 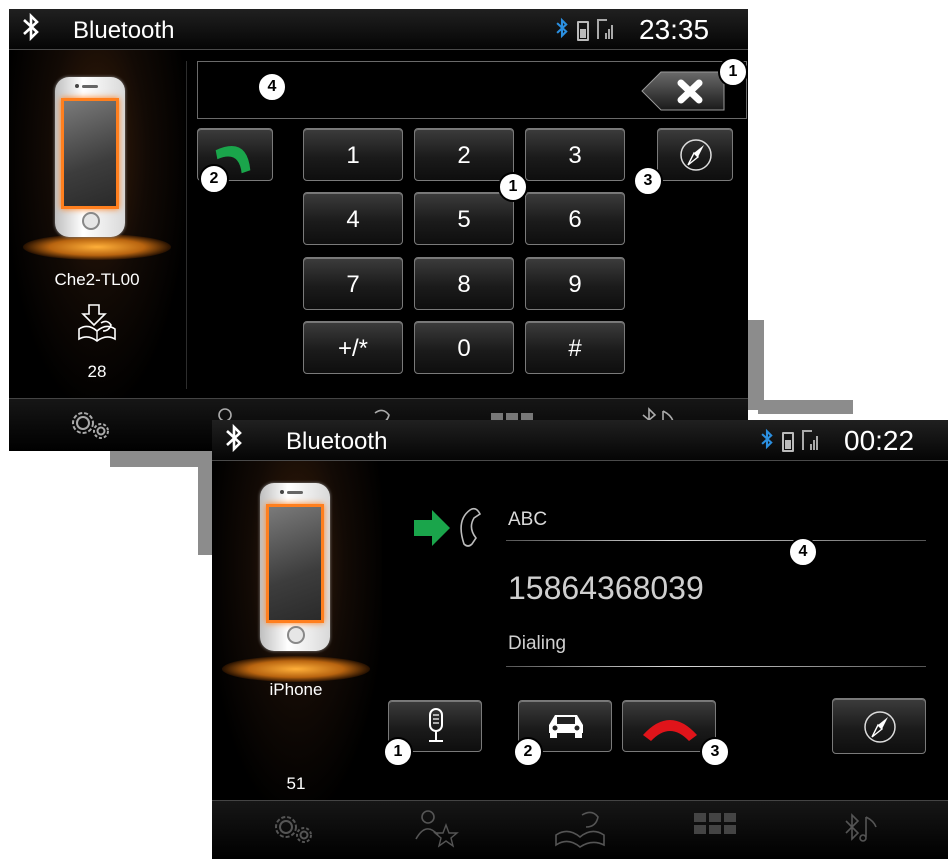 What do you see at coordinates (353, 218) in the screenshot?
I see `key-4: 4` at bounding box center [353, 218].